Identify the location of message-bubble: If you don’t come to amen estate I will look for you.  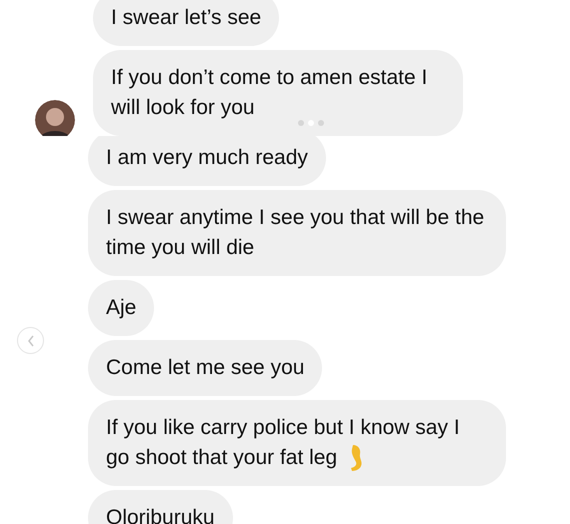
(278, 93).